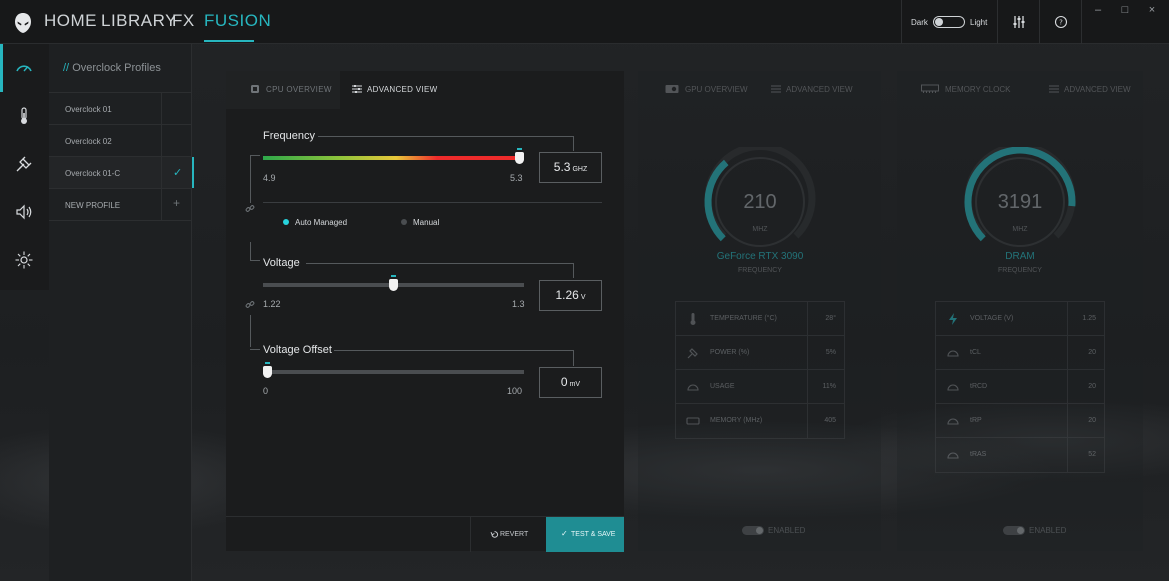 The height and width of the screenshot is (581, 1169). Describe the element at coordinates (575, 384) in the screenshot. I see `voltage-offset-unit: mV` at that location.